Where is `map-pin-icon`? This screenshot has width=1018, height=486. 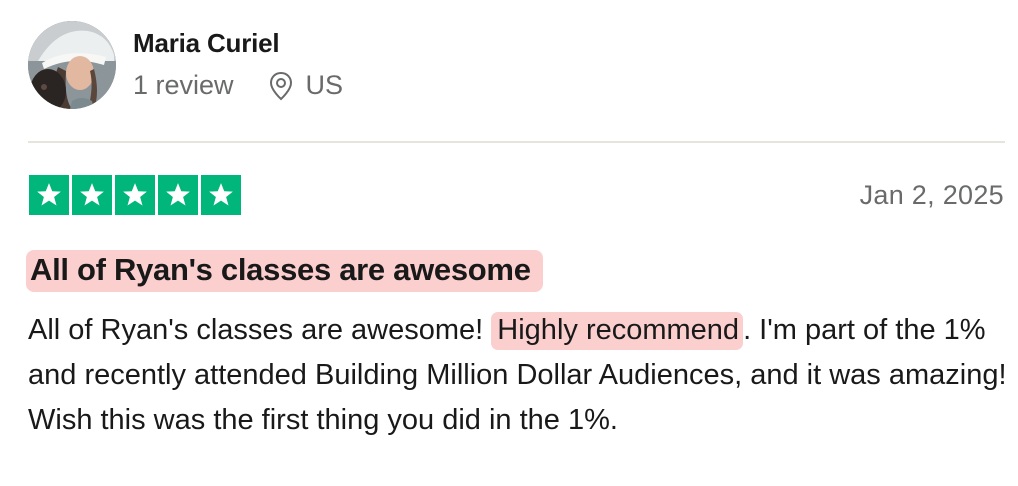
map-pin-icon is located at coordinates (280, 85).